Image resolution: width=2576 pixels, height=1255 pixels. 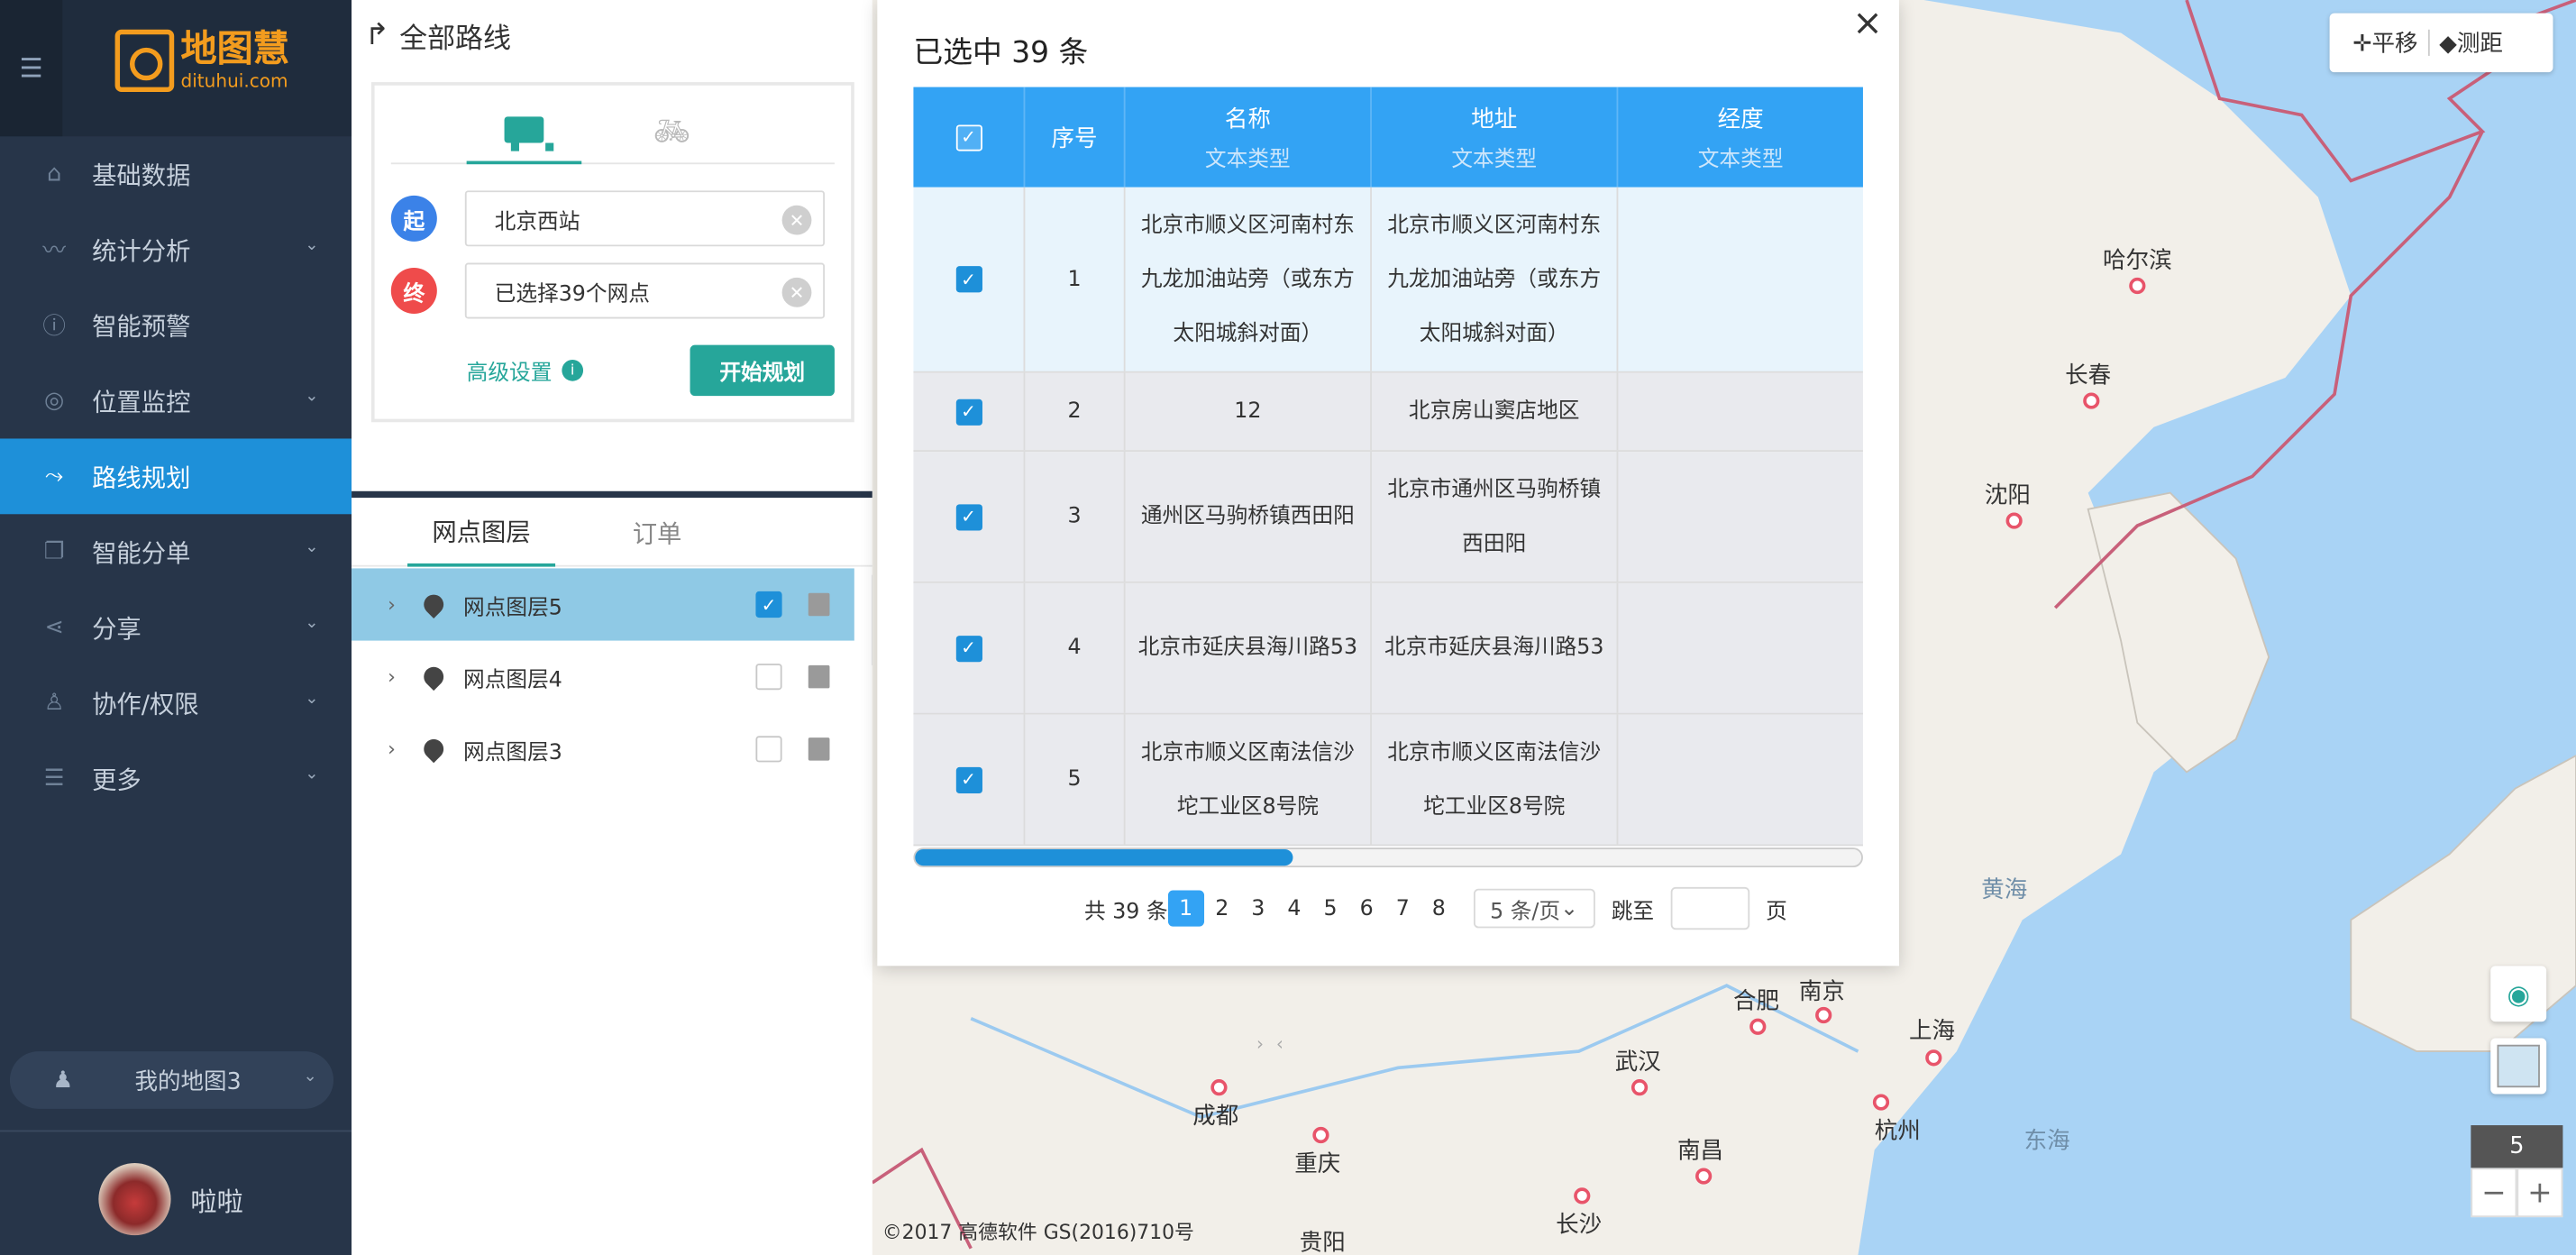 What do you see at coordinates (1709, 908) in the screenshot?
I see `jump-page-input` at bounding box center [1709, 908].